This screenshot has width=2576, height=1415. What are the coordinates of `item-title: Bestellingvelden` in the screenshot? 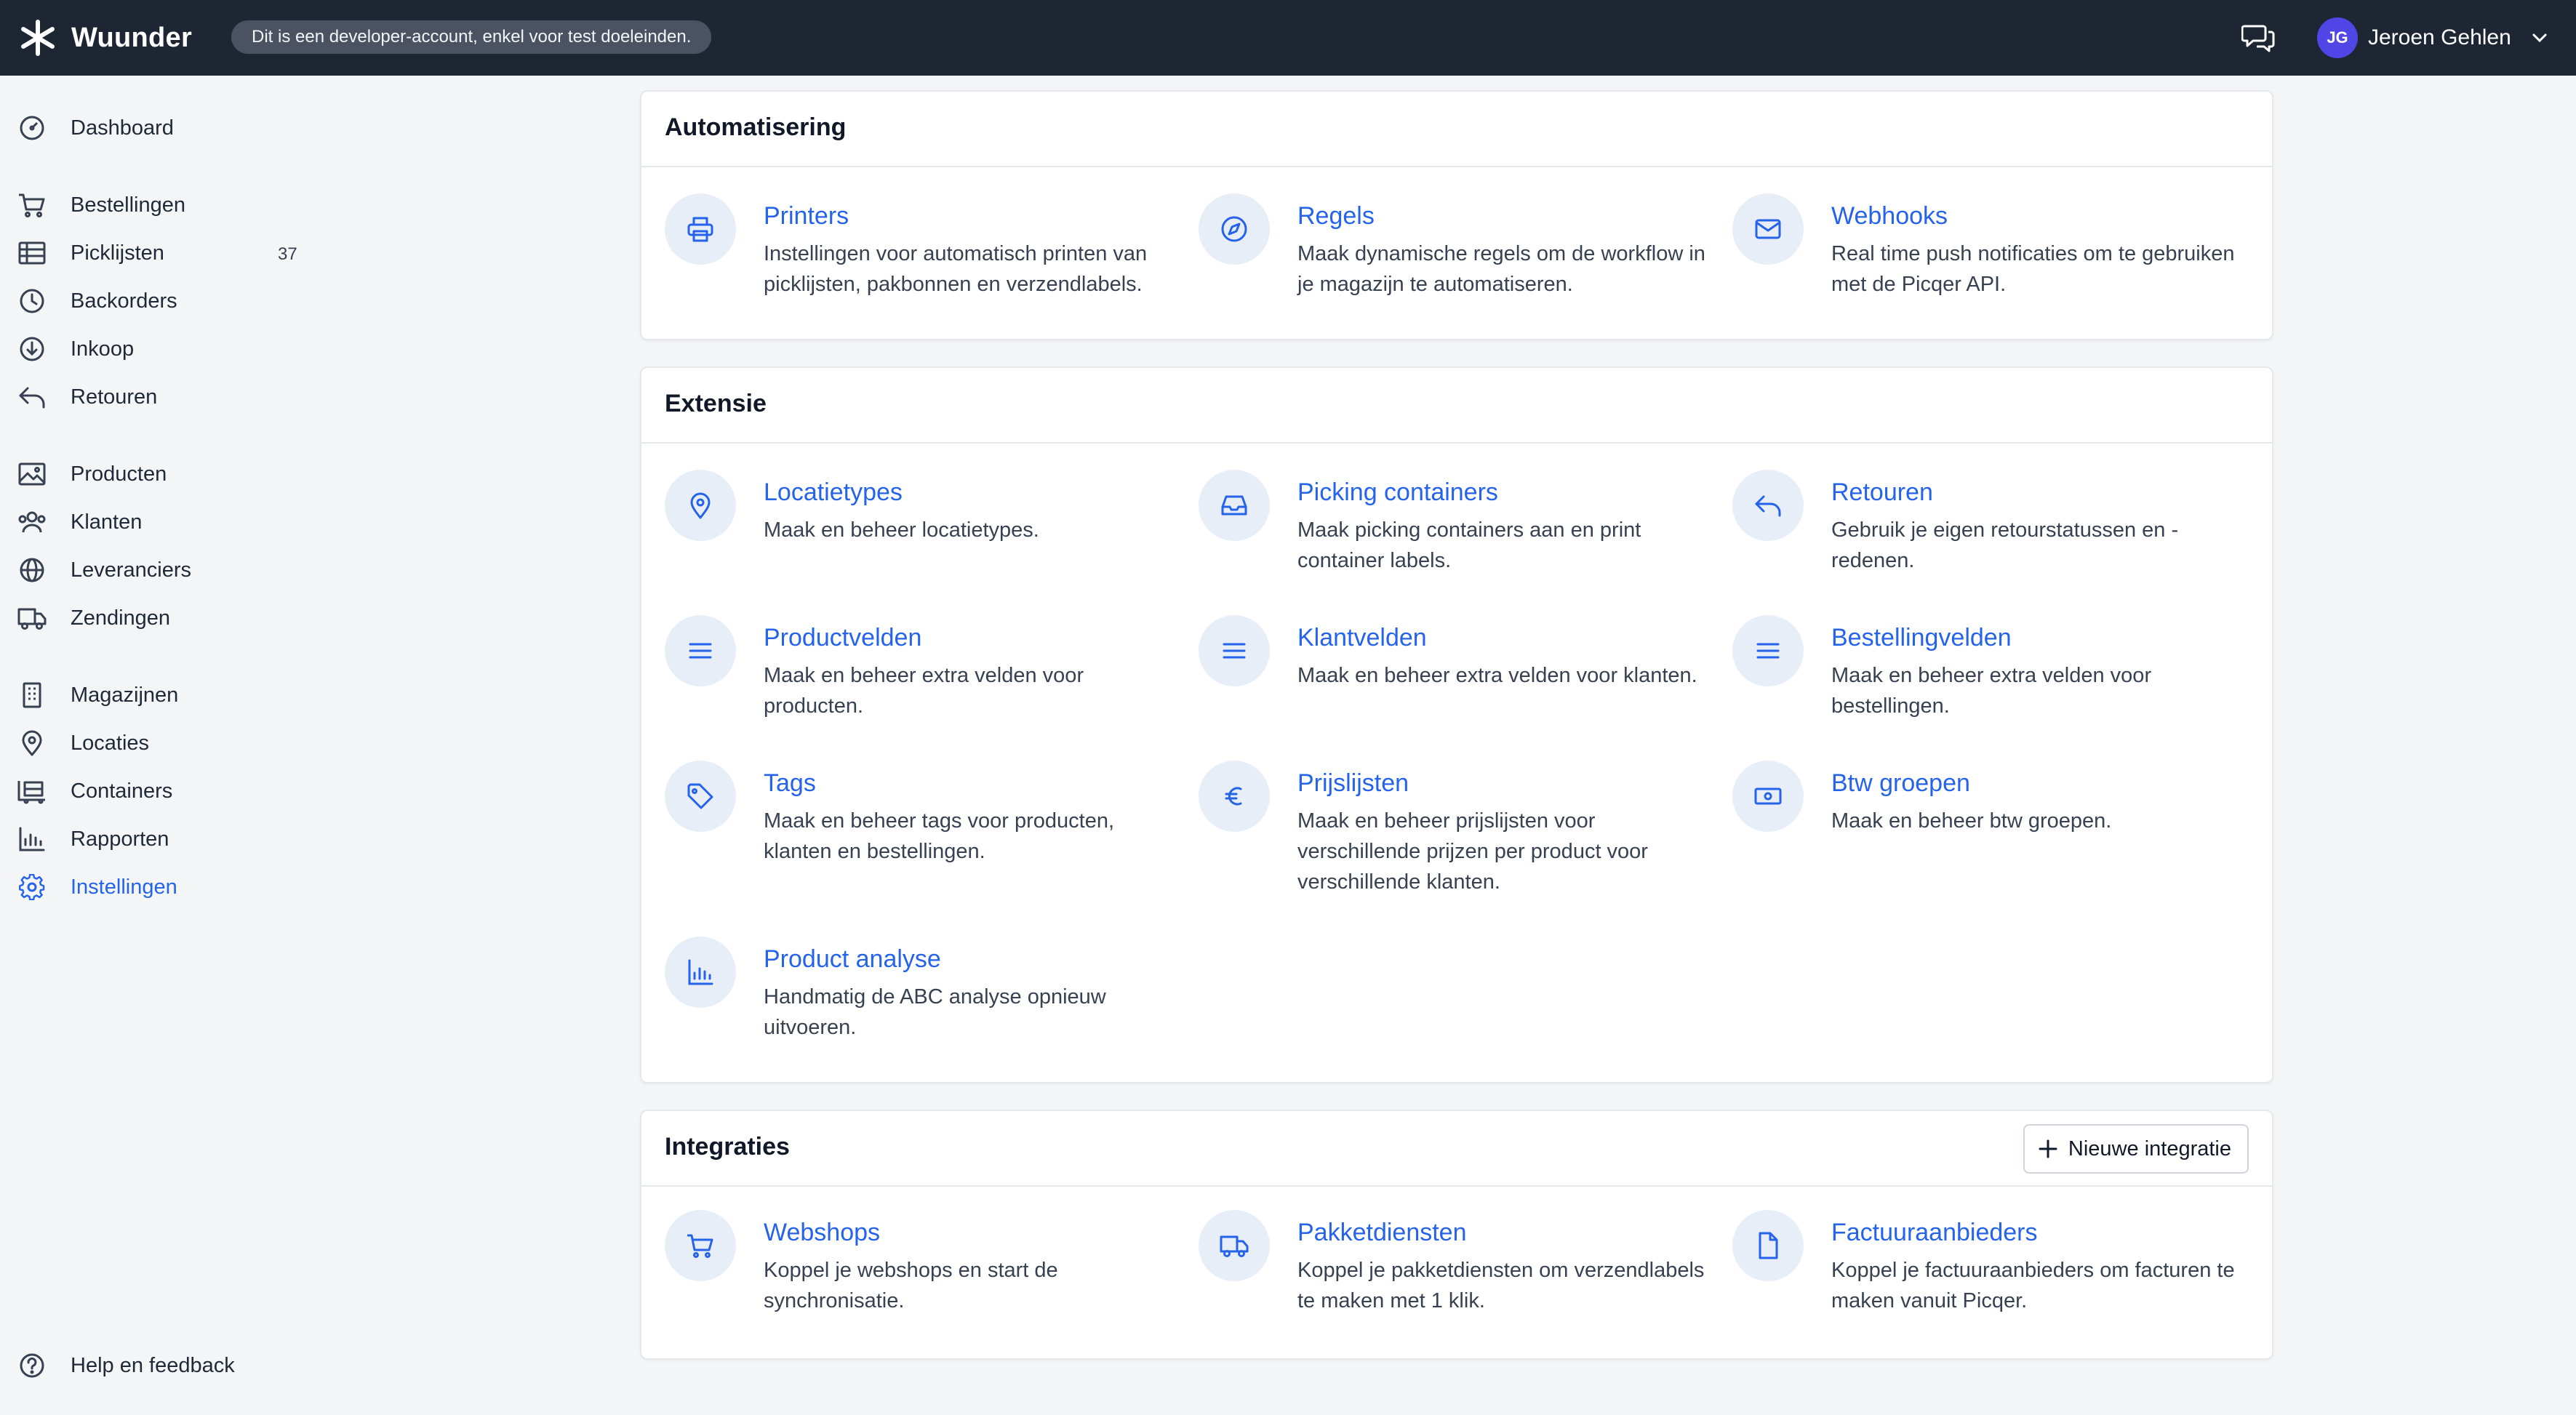 It's located at (1921, 638).